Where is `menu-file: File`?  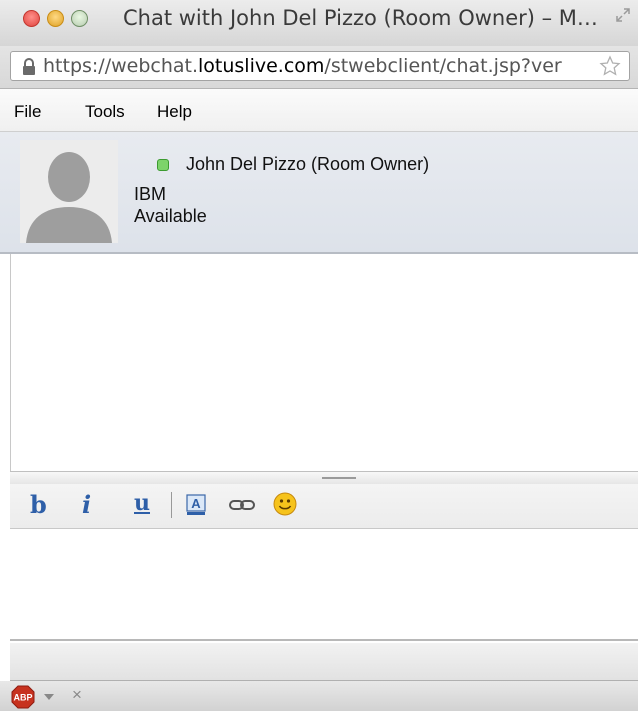 menu-file: File is located at coordinates (27, 112).